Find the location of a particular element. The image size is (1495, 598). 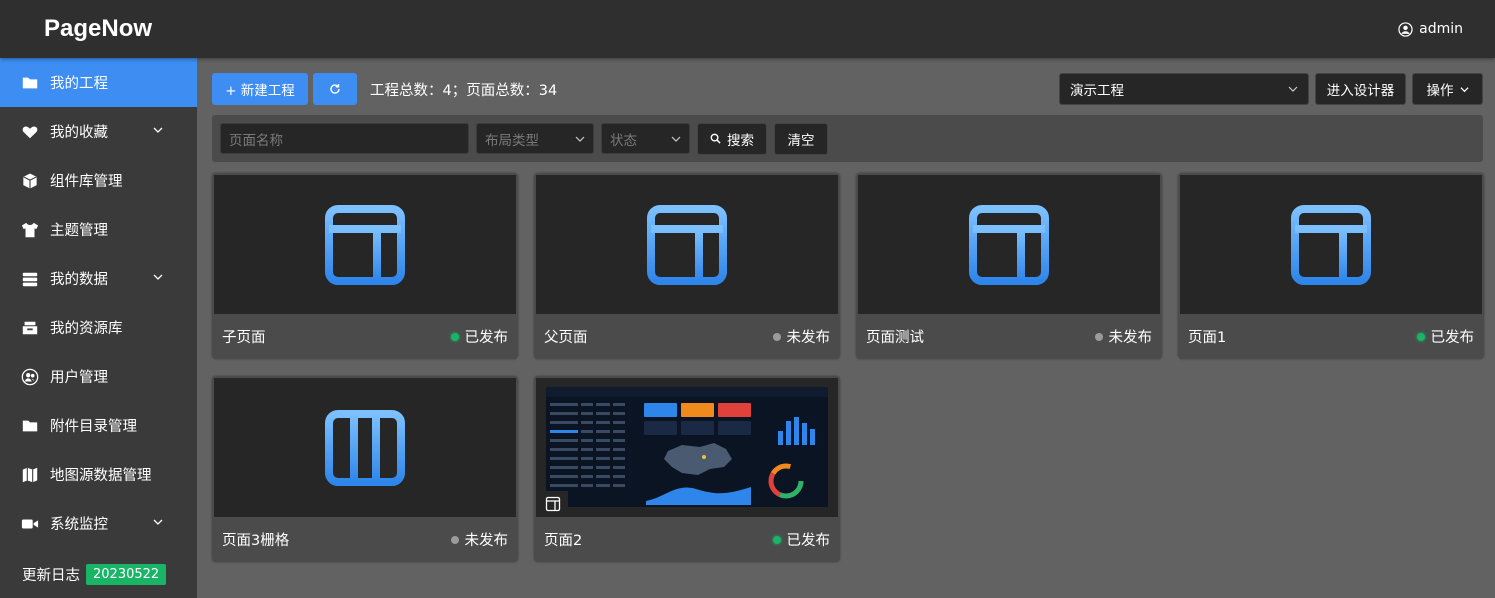

page-card: 子页面 已发布 is located at coordinates (365, 266).